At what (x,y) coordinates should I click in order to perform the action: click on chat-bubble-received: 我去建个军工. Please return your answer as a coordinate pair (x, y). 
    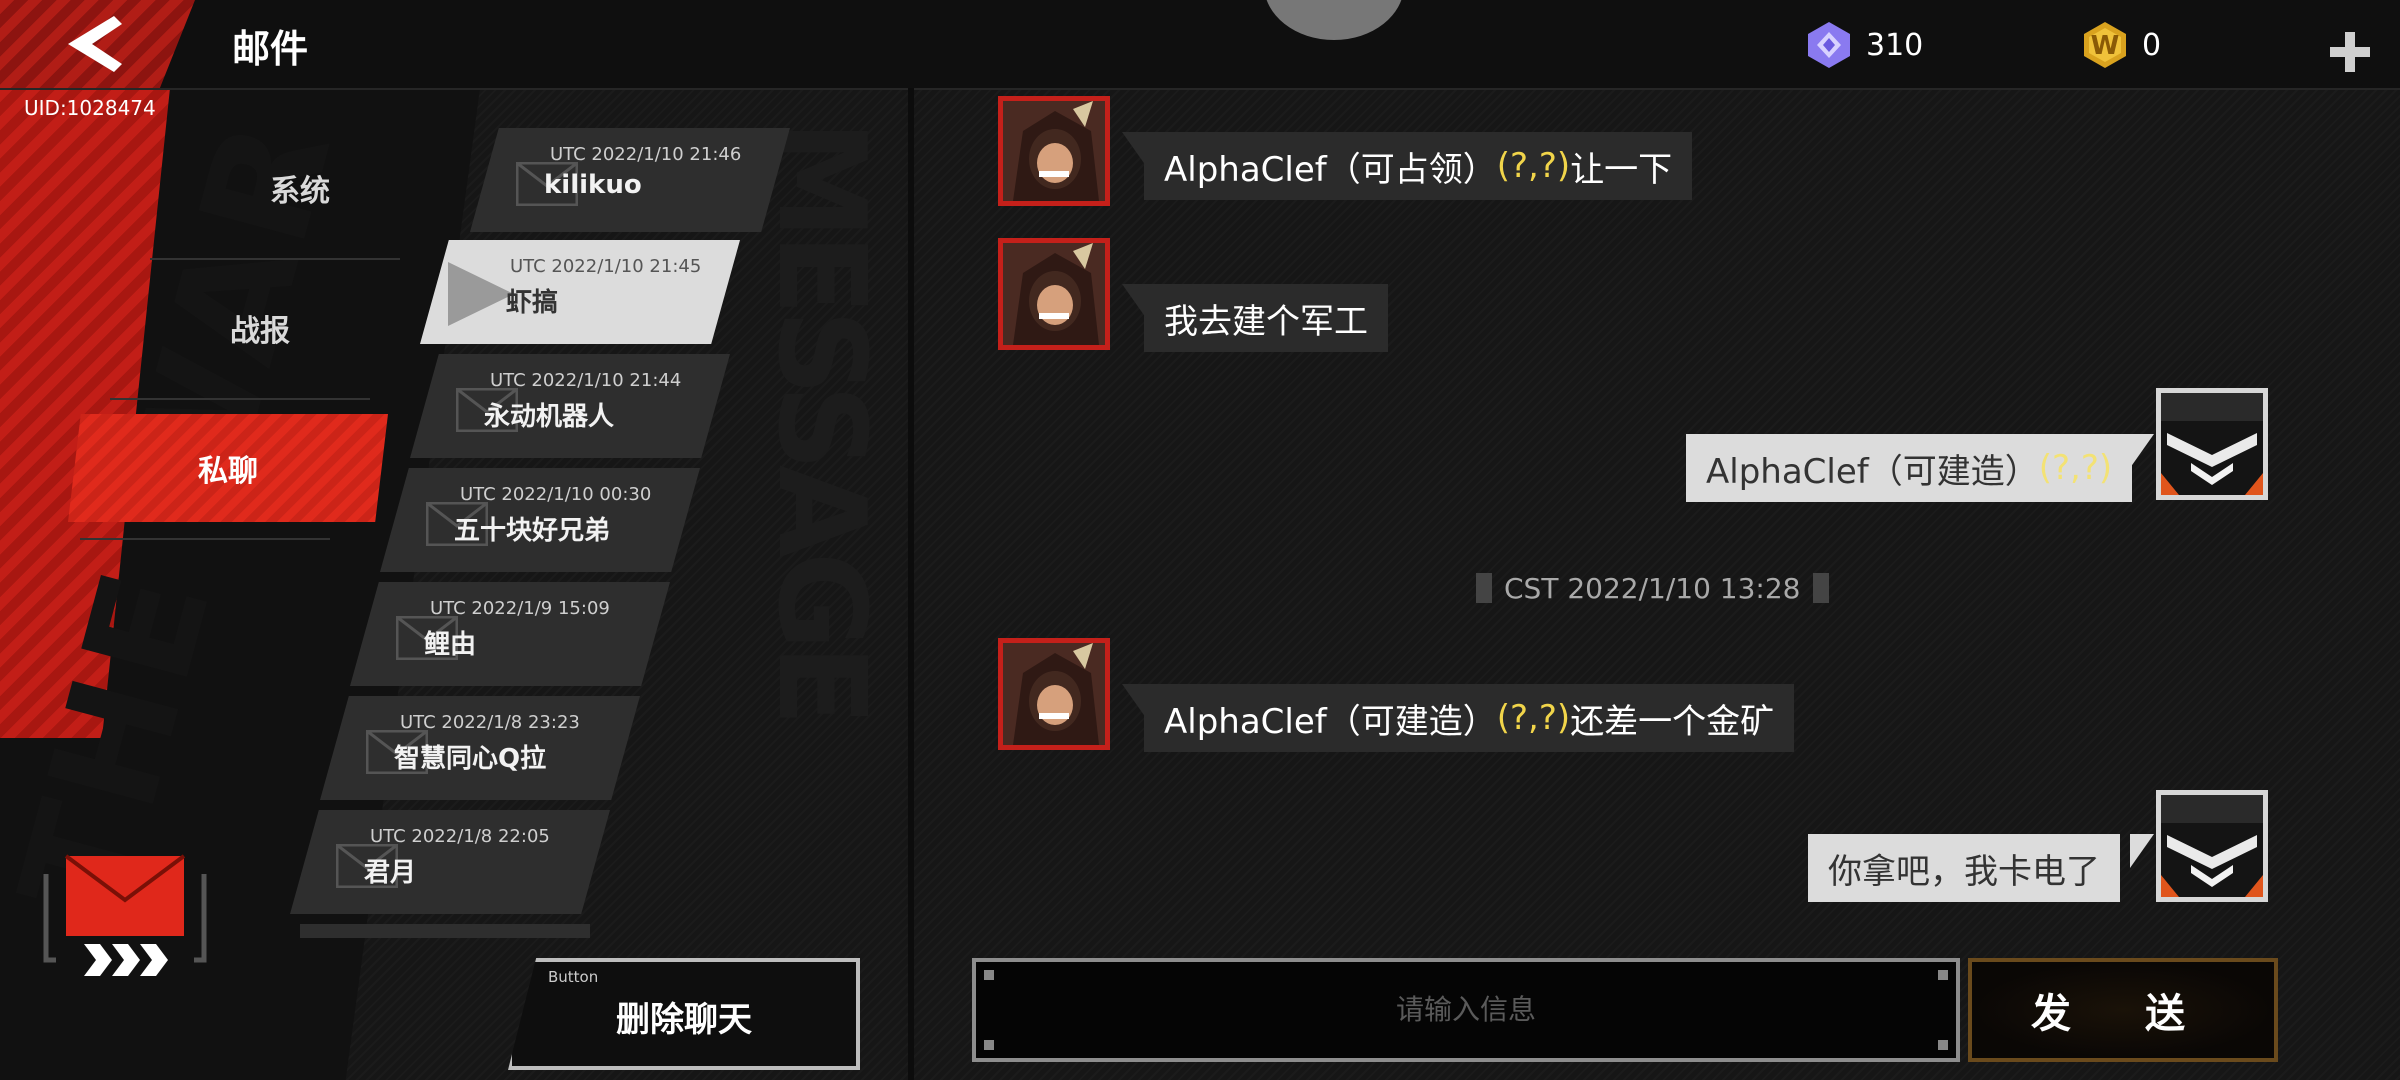
    Looking at the image, I should click on (1266, 318).